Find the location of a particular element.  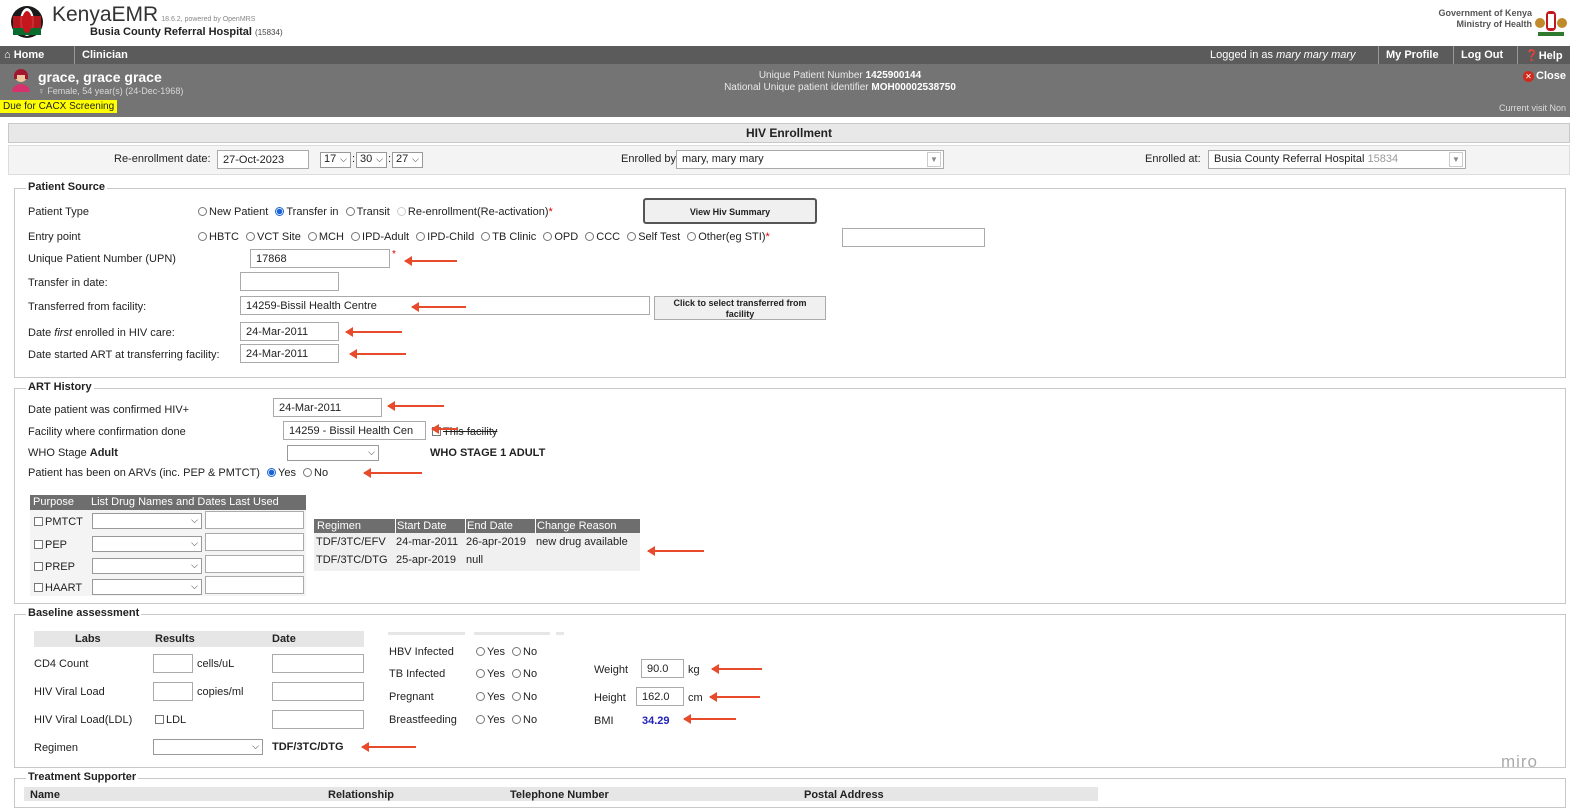

pregnant-radios: Yes No is located at coordinates (504, 697).